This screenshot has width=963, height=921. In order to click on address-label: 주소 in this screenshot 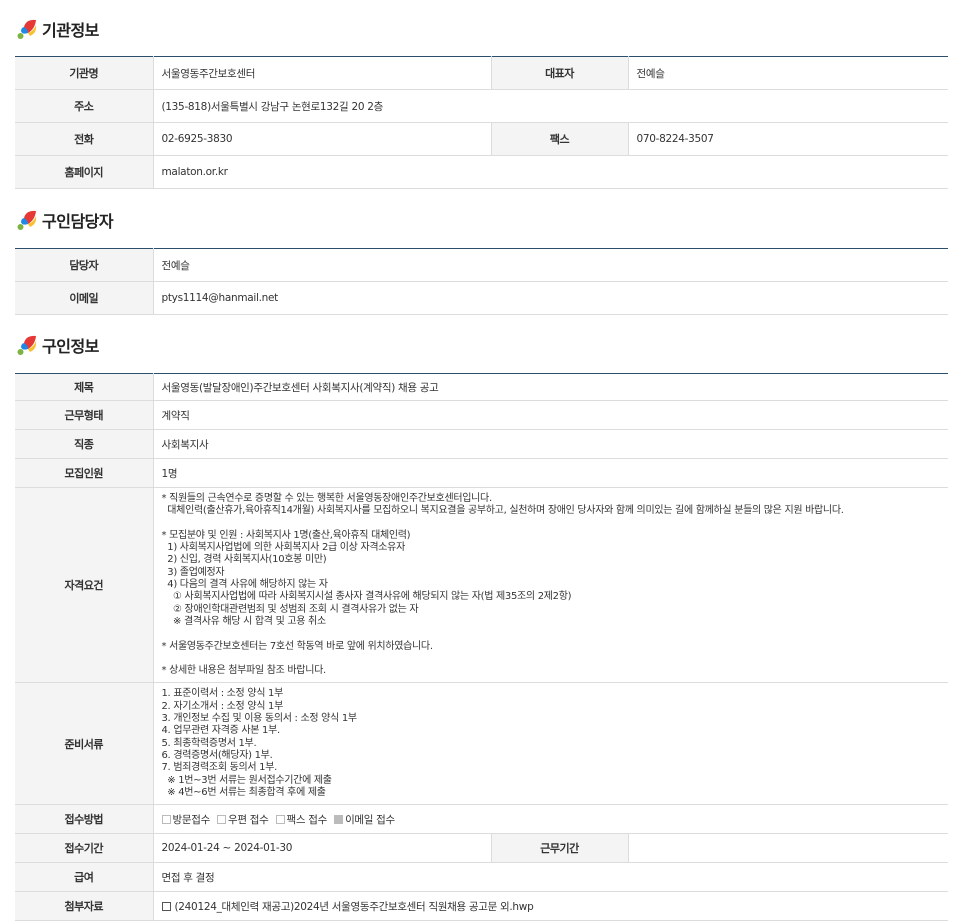, I will do `click(84, 106)`.